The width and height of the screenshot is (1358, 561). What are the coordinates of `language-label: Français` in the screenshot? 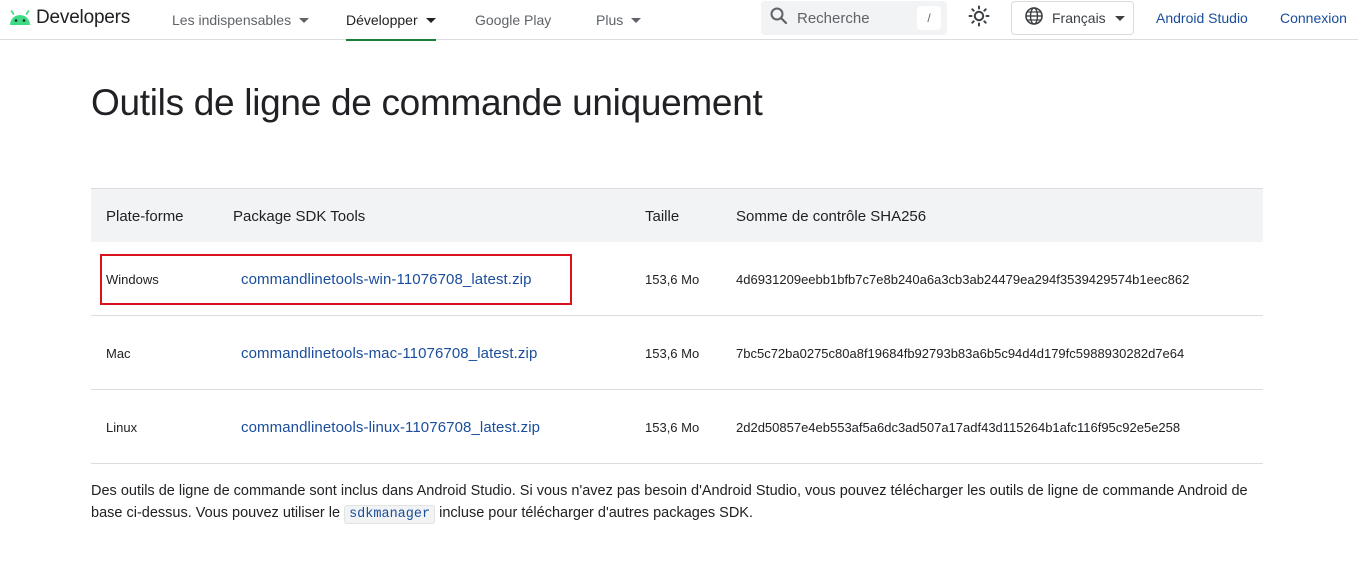 It's located at (1079, 18).